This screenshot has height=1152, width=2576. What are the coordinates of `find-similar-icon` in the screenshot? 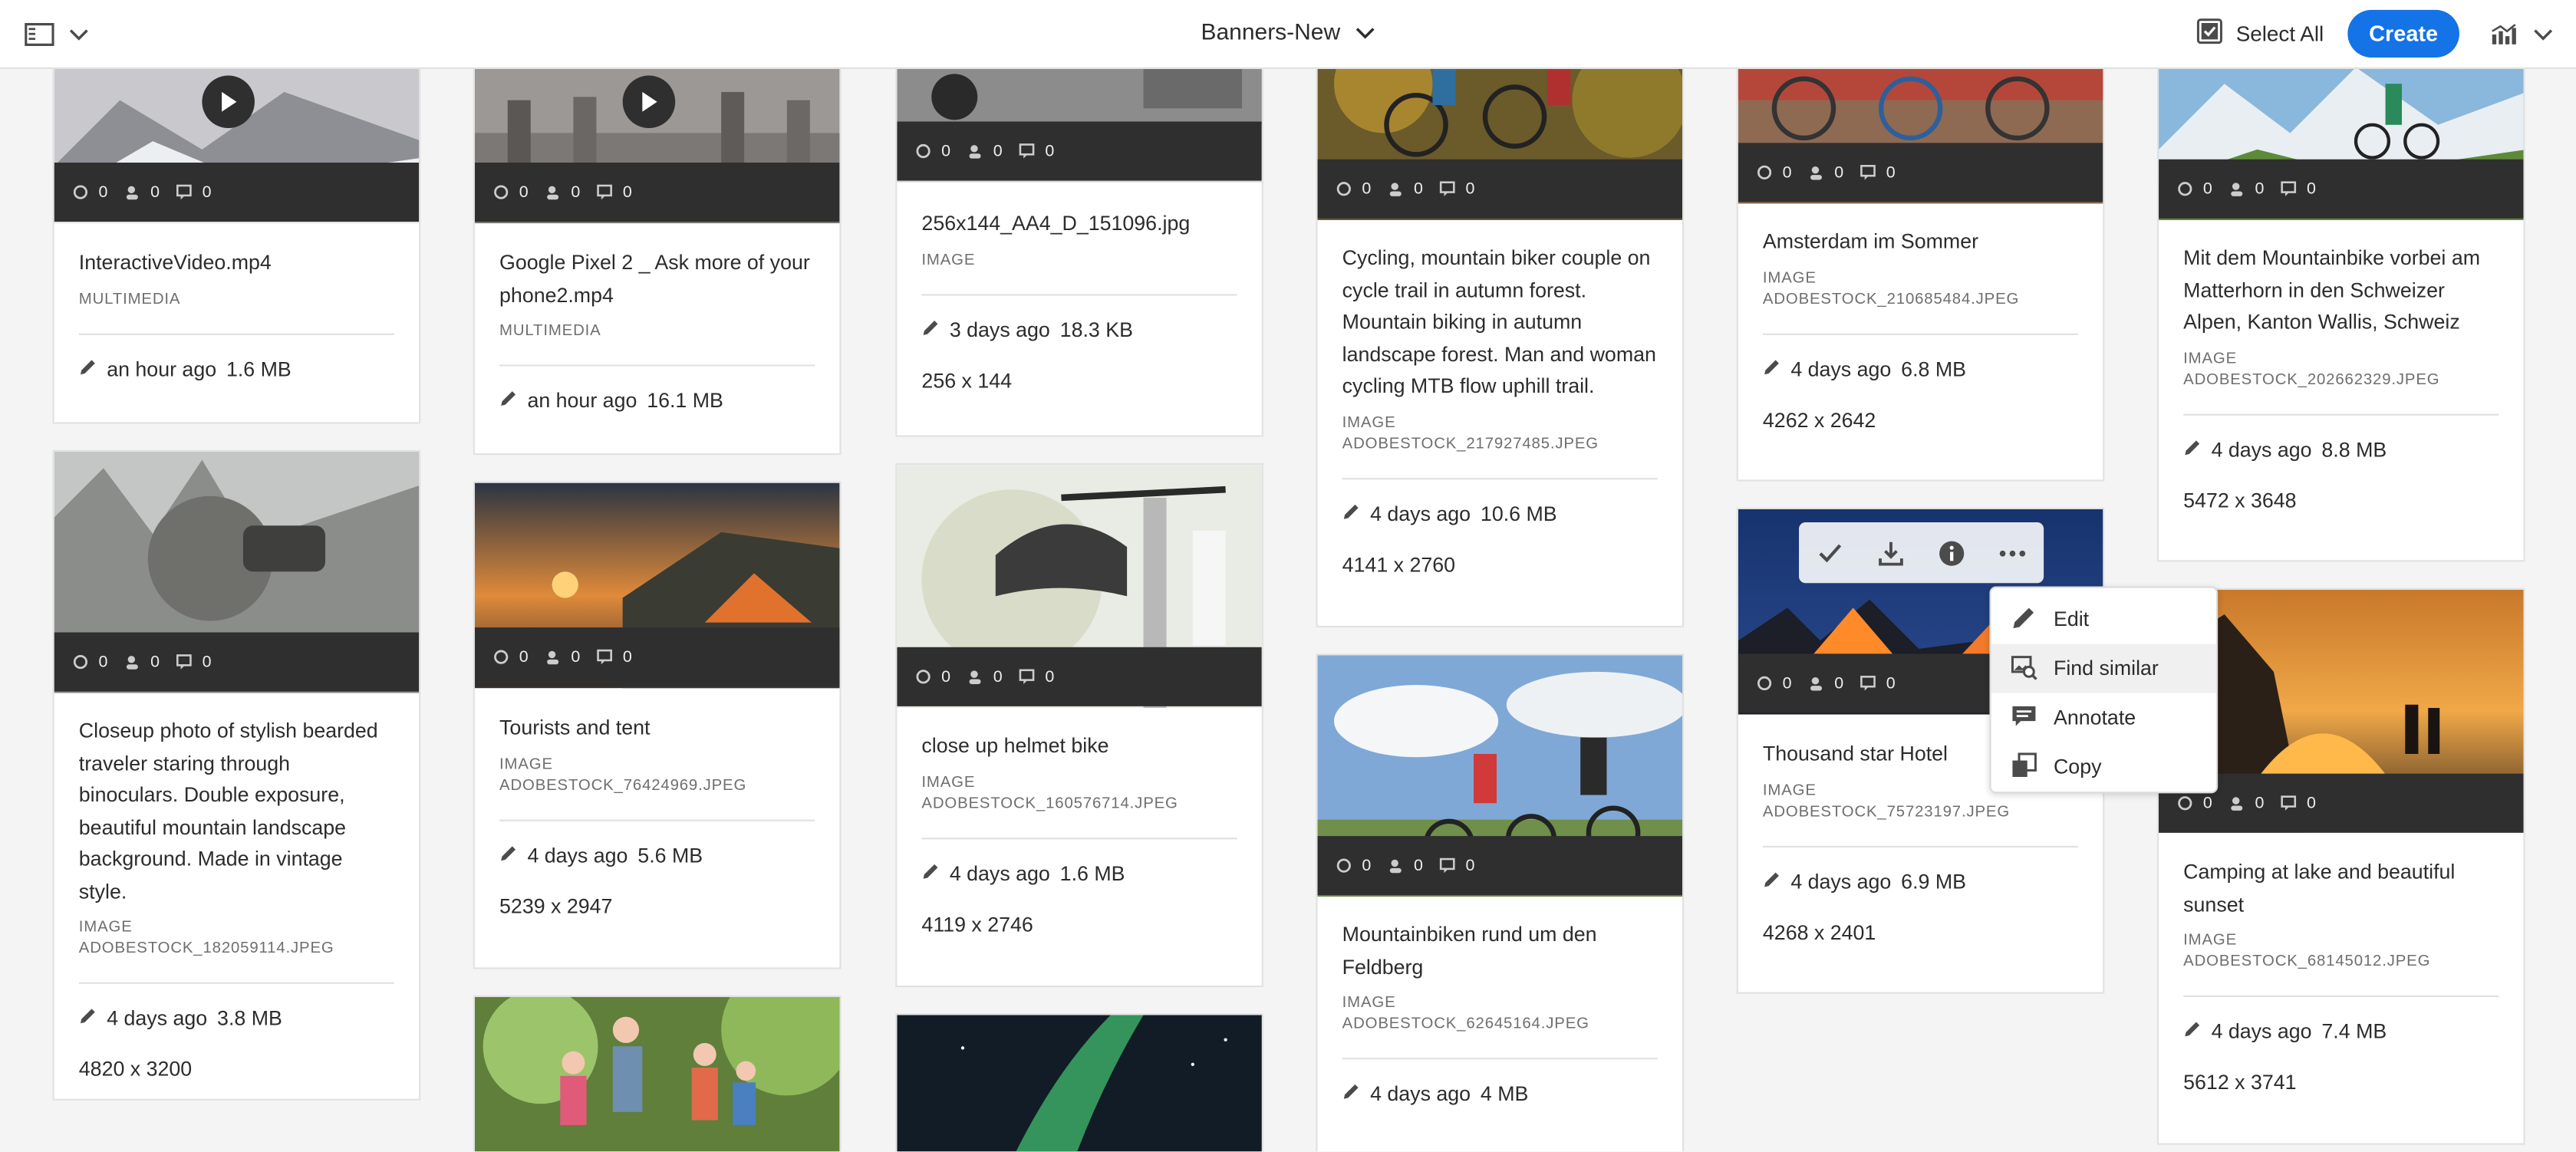 It's located at (2024, 668).